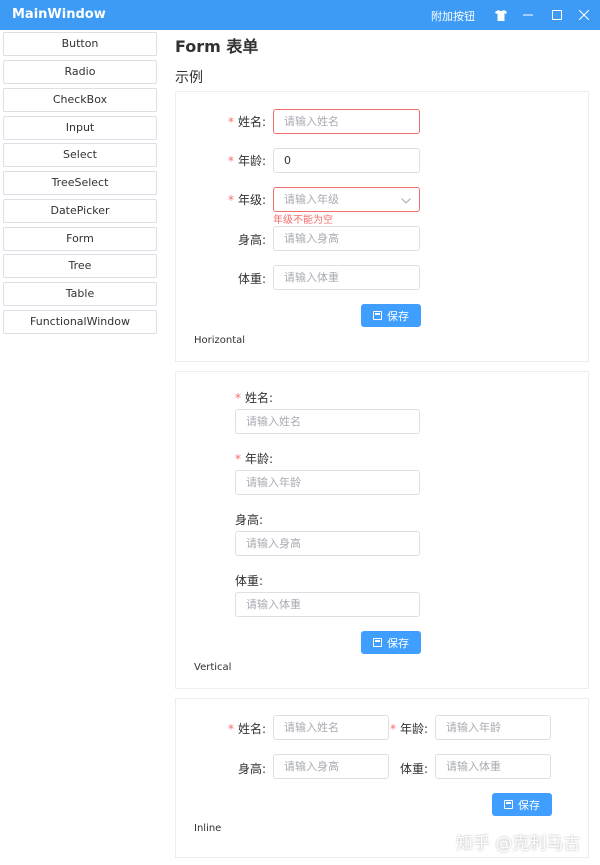 The width and height of the screenshot is (600, 865). I want to click on window-title: MainWindow, so click(59, 14).